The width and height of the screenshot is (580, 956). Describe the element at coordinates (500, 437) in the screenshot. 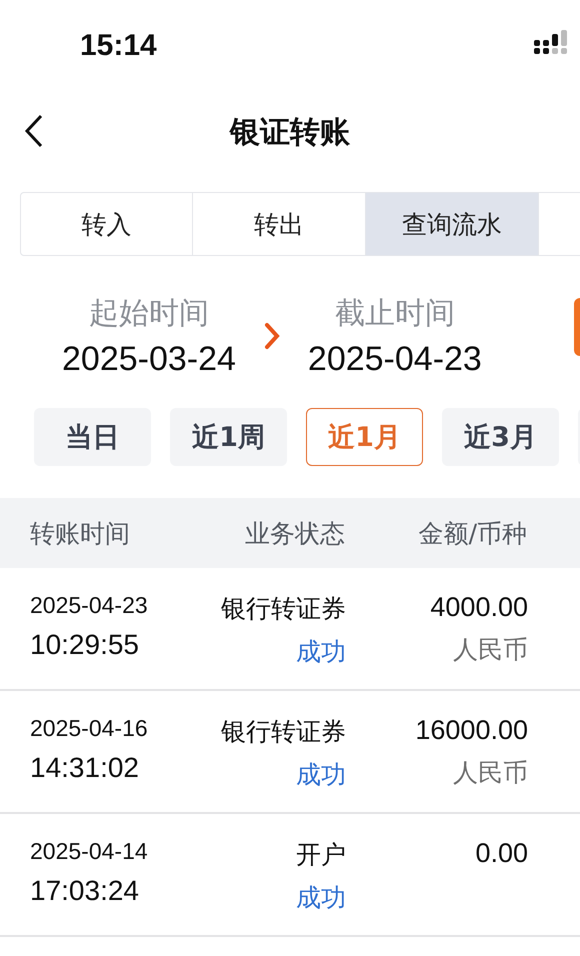

I see `filter-chip: 近3月` at that location.